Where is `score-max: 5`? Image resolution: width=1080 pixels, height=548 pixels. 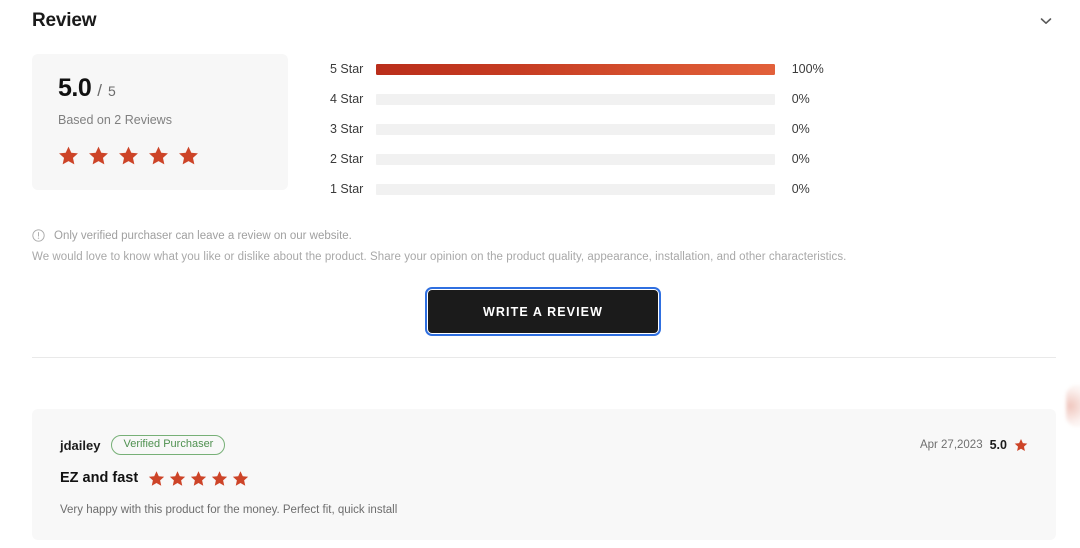 score-max: 5 is located at coordinates (112, 91).